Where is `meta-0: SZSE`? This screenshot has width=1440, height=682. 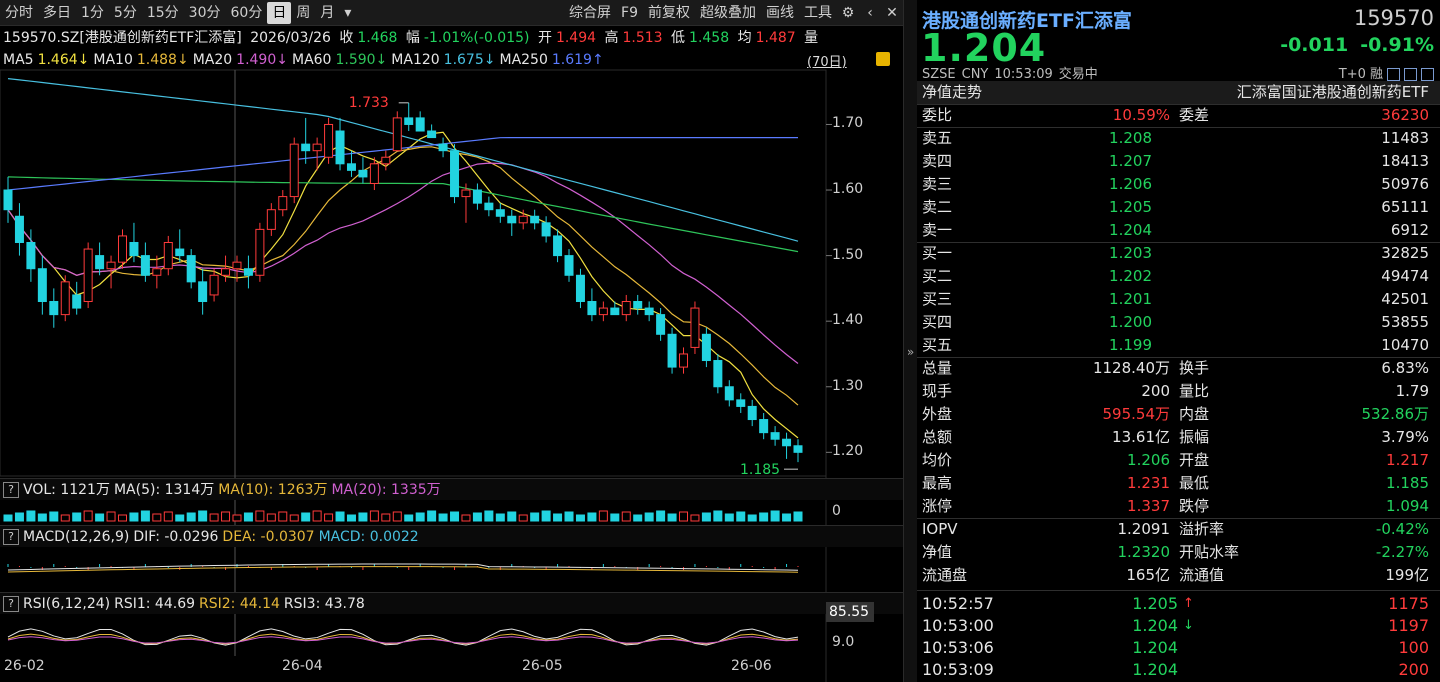 meta-0: SZSE is located at coordinates (939, 74).